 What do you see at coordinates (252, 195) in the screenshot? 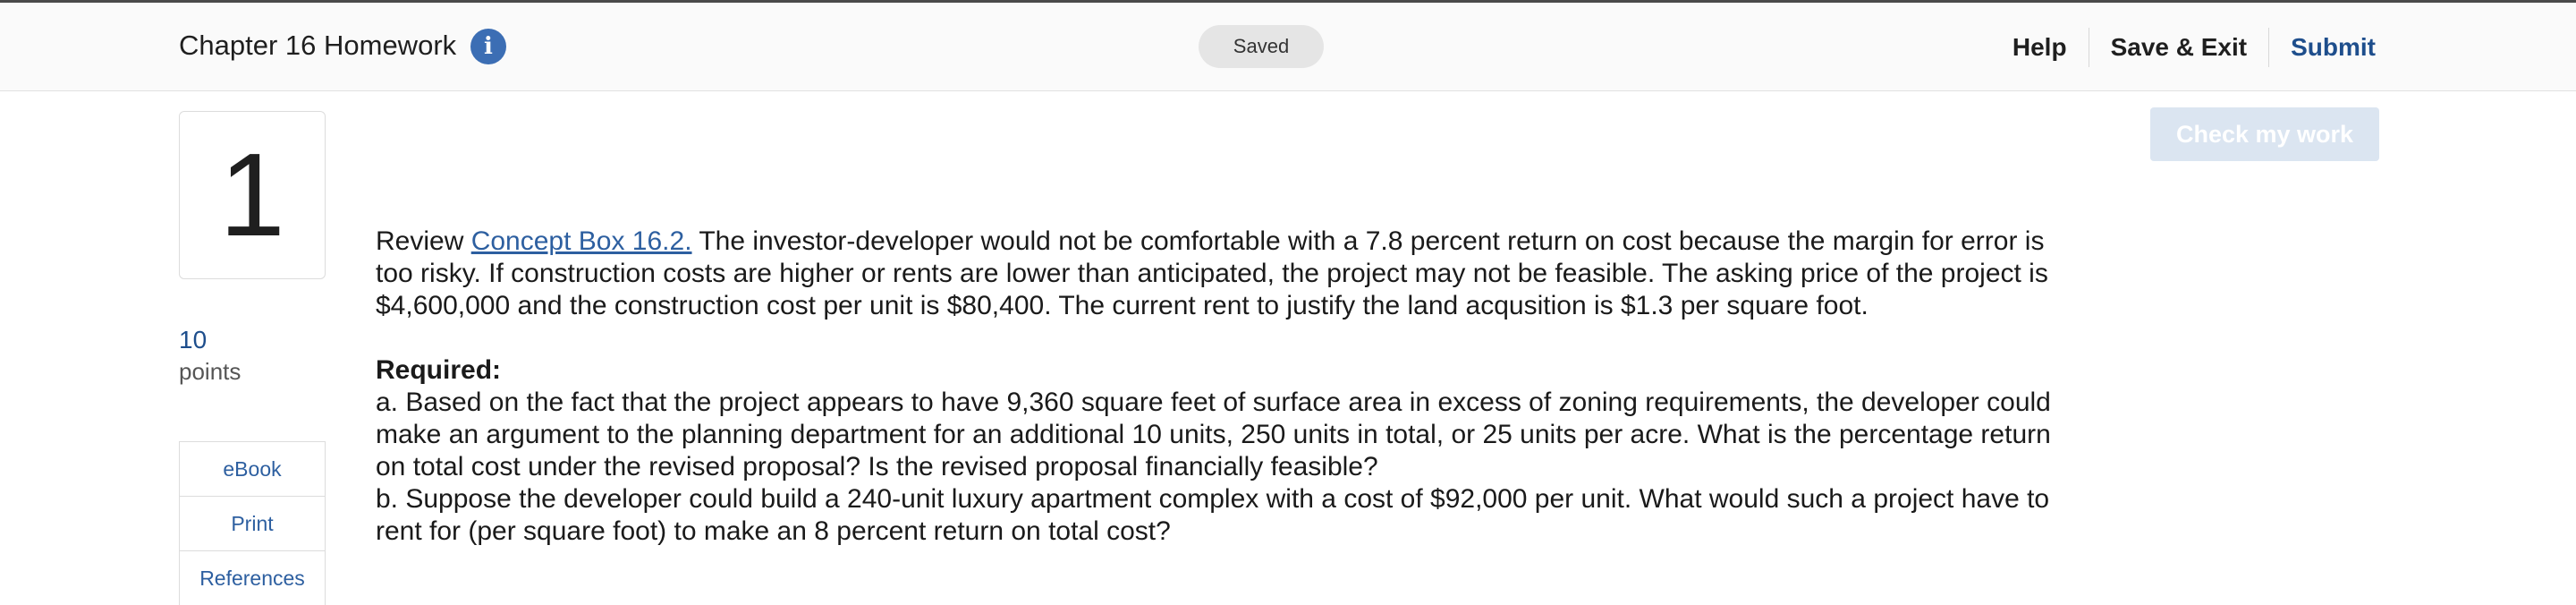
I see `question-number: 1` at bounding box center [252, 195].